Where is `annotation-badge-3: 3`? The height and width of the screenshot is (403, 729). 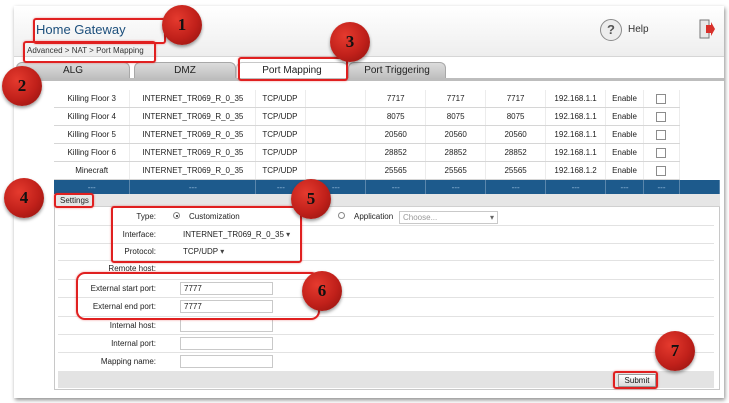
annotation-badge-3: 3 is located at coordinates (350, 42).